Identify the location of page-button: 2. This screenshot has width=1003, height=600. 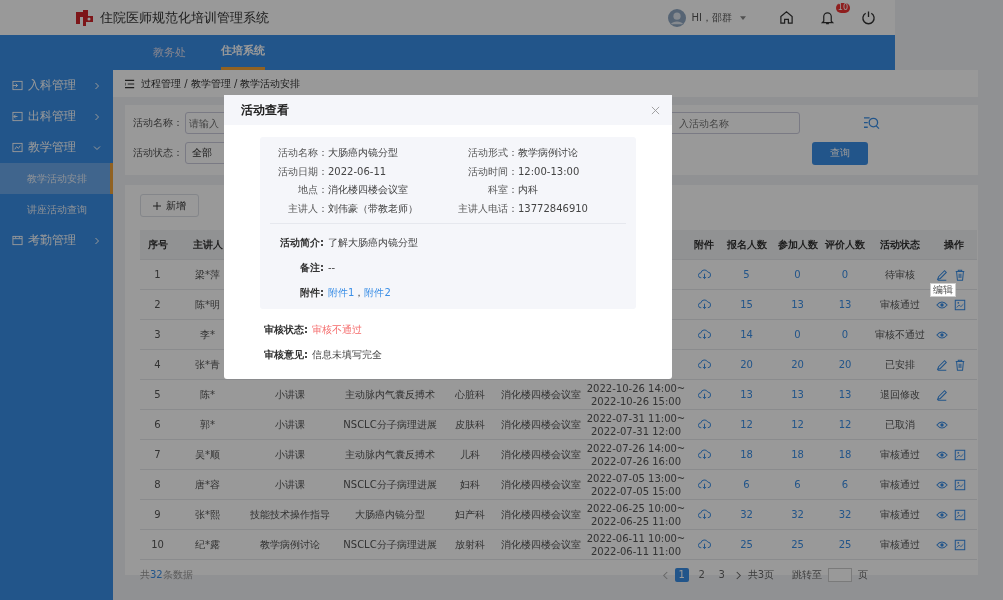
(701, 575).